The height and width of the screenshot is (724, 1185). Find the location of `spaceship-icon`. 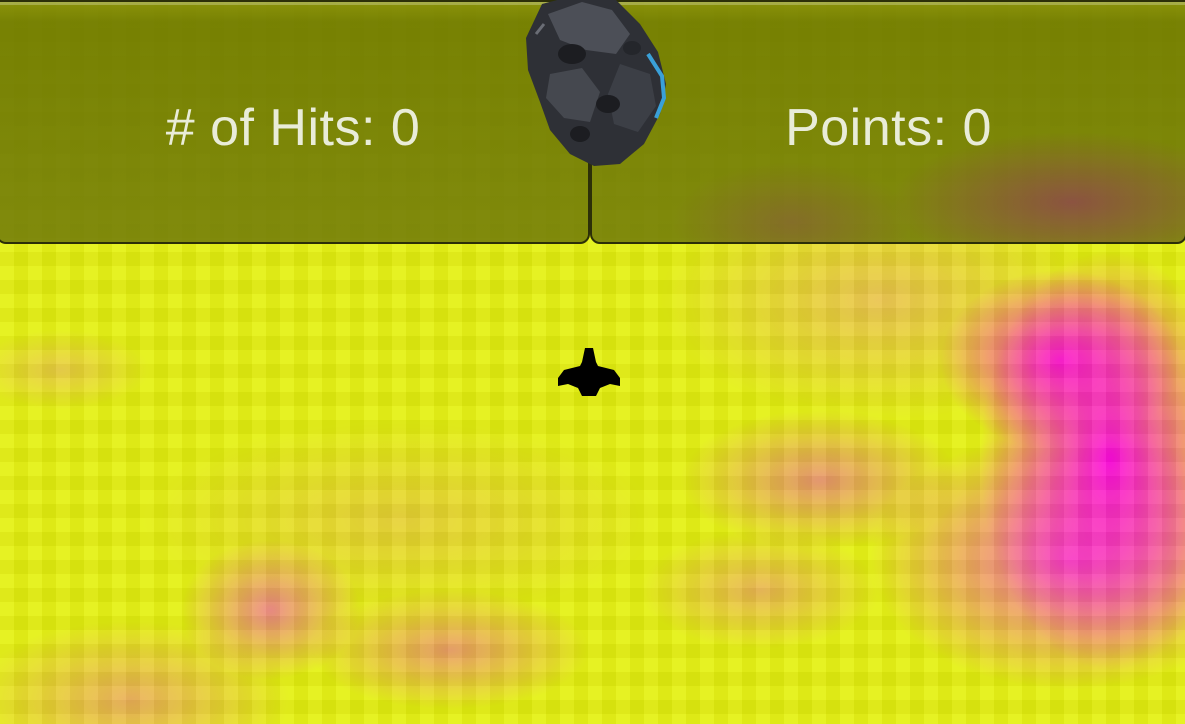

spaceship-icon is located at coordinates (589, 372).